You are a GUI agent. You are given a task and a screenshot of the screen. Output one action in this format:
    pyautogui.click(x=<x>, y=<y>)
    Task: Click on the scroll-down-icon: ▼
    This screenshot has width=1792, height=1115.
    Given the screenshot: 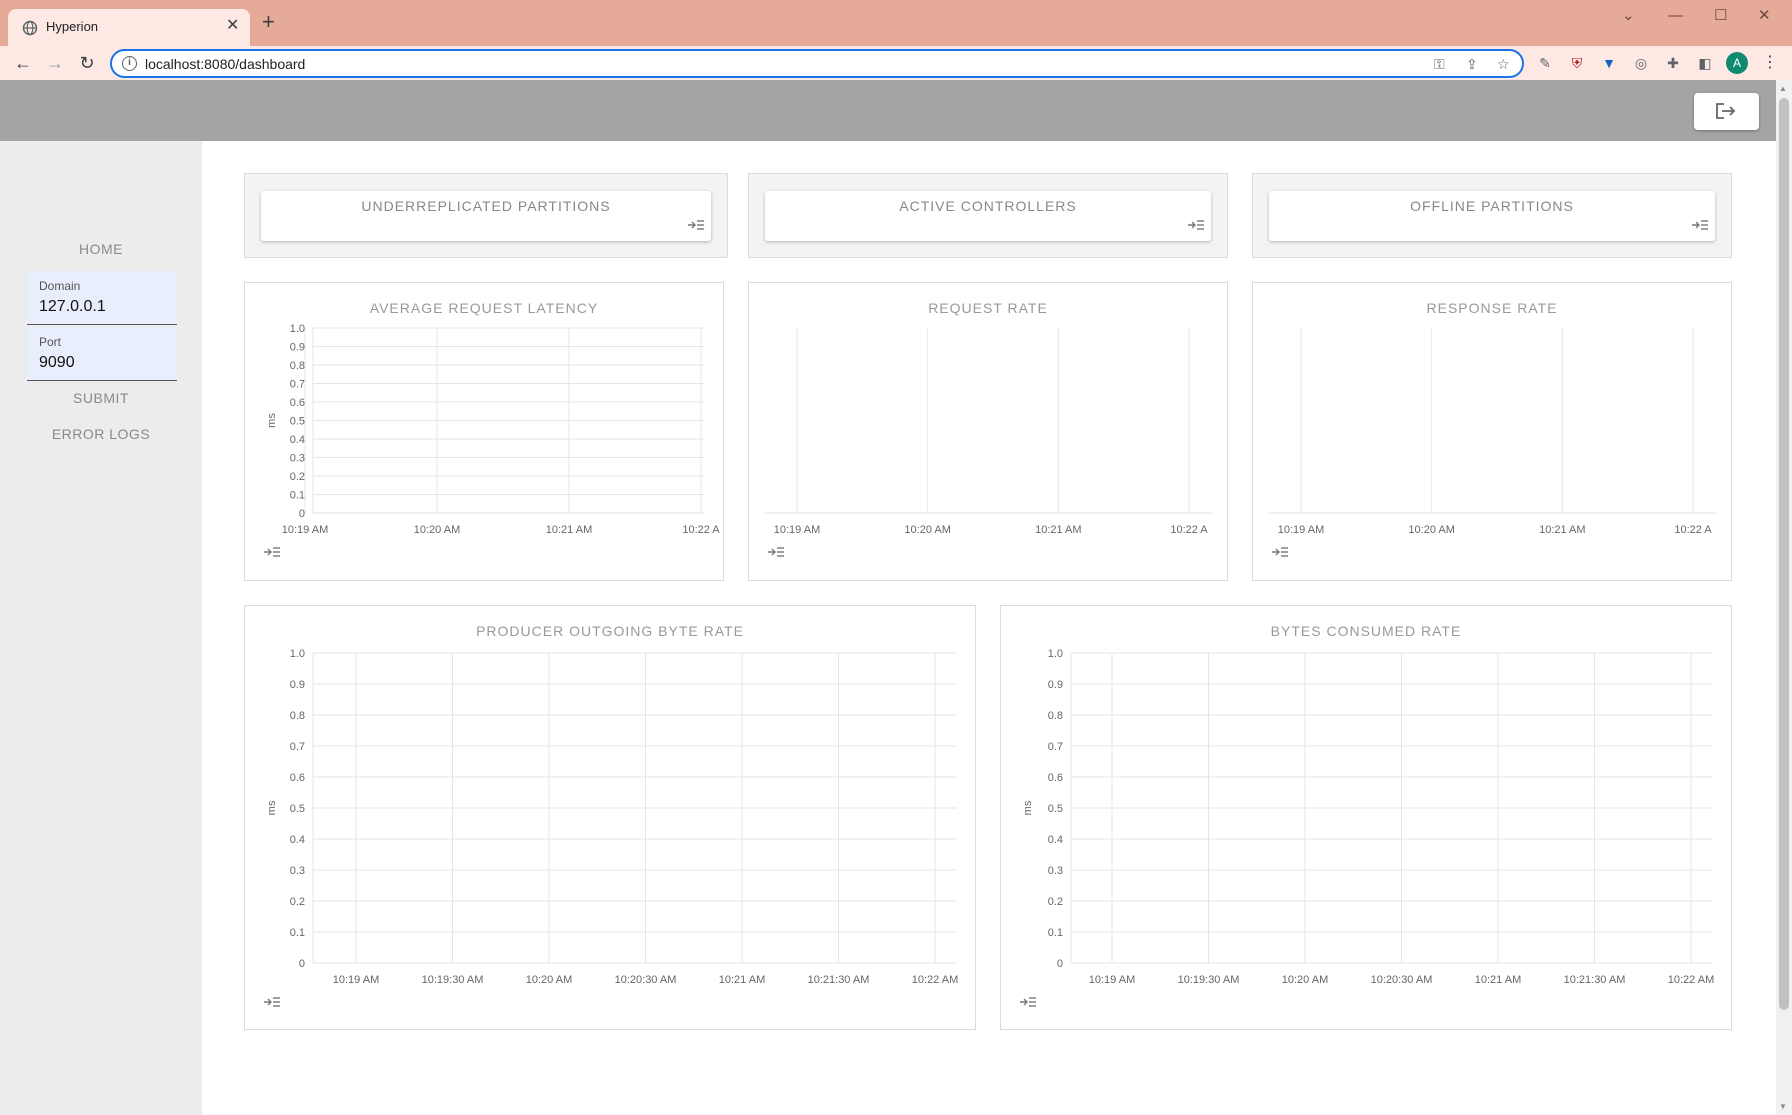 What is the action you would take?
    pyautogui.click(x=1783, y=1106)
    